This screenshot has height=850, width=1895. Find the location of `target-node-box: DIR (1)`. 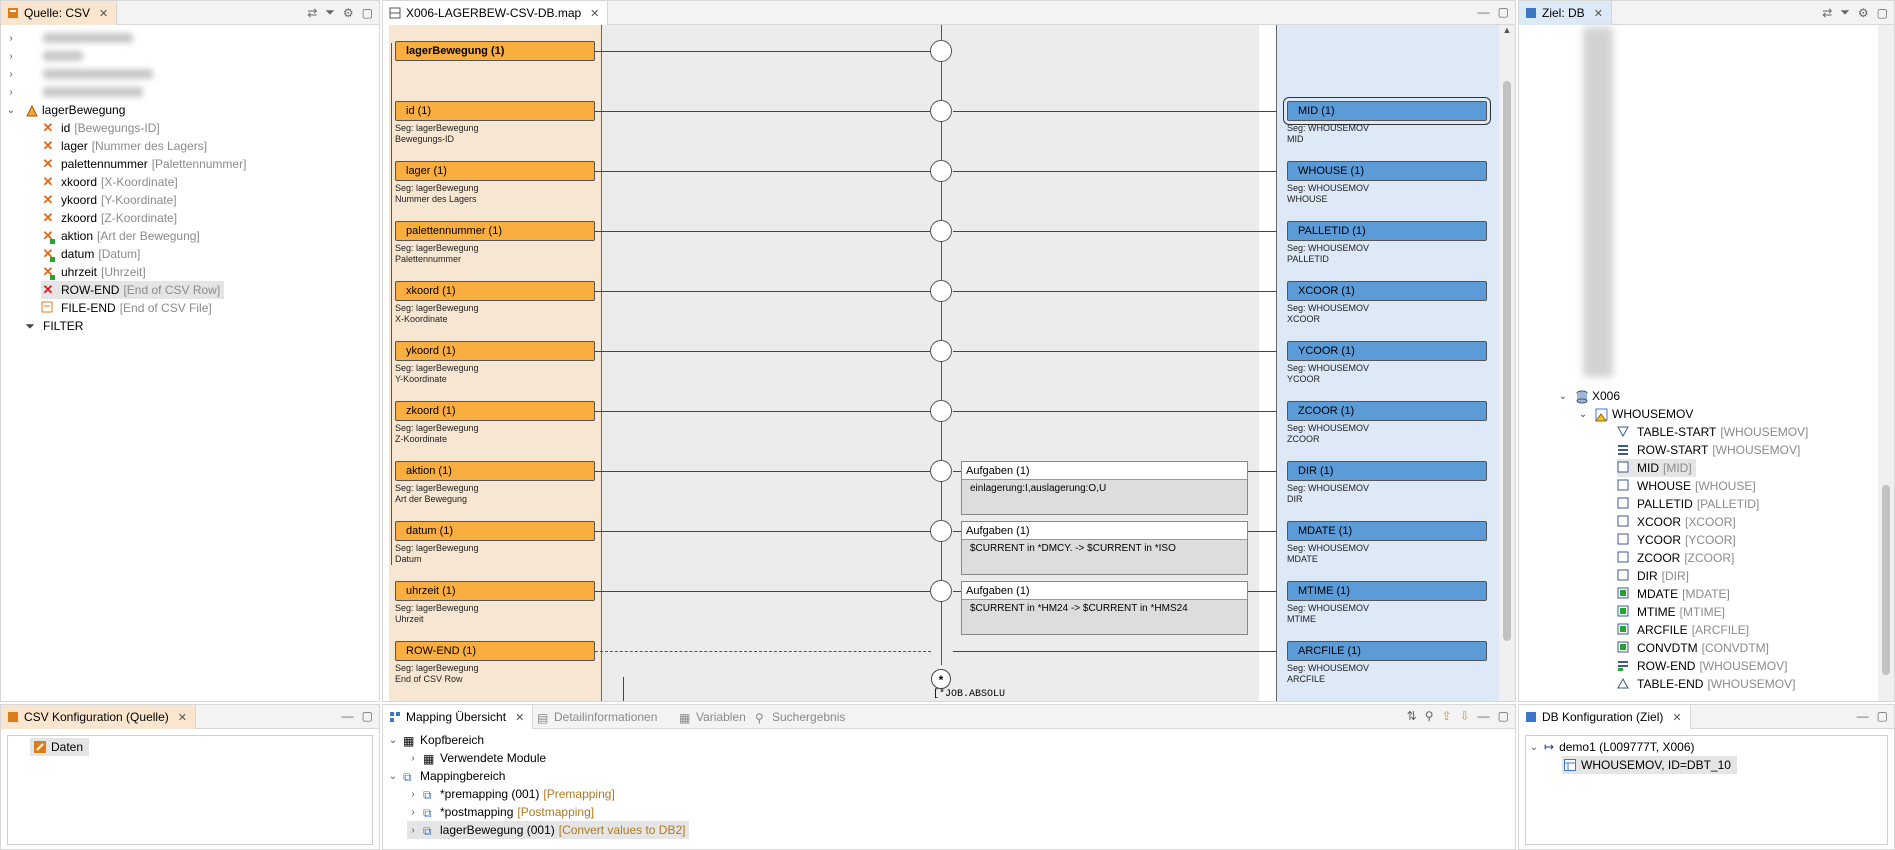

target-node-box: DIR (1) is located at coordinates (1387, 471).